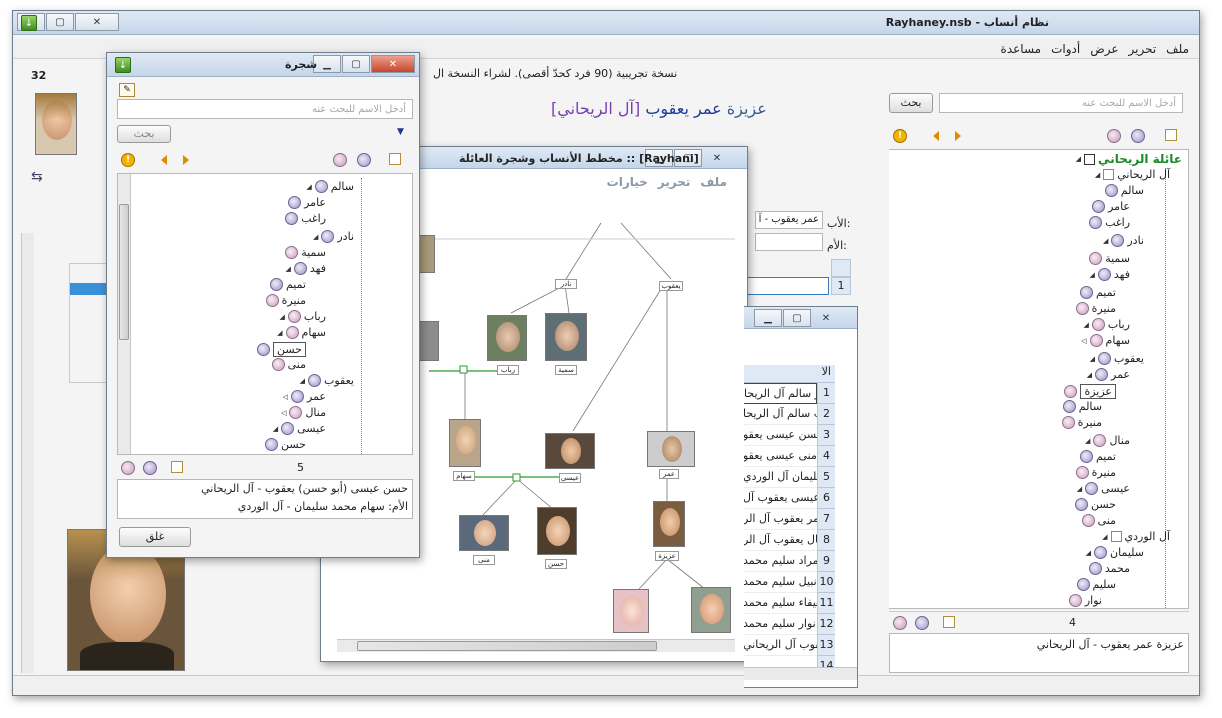 The width and height of the screenshot is (1222, 718). Describe the element at coordinates (1095, 504) in the screenshot. I see `tree-item: حسن` at that location.